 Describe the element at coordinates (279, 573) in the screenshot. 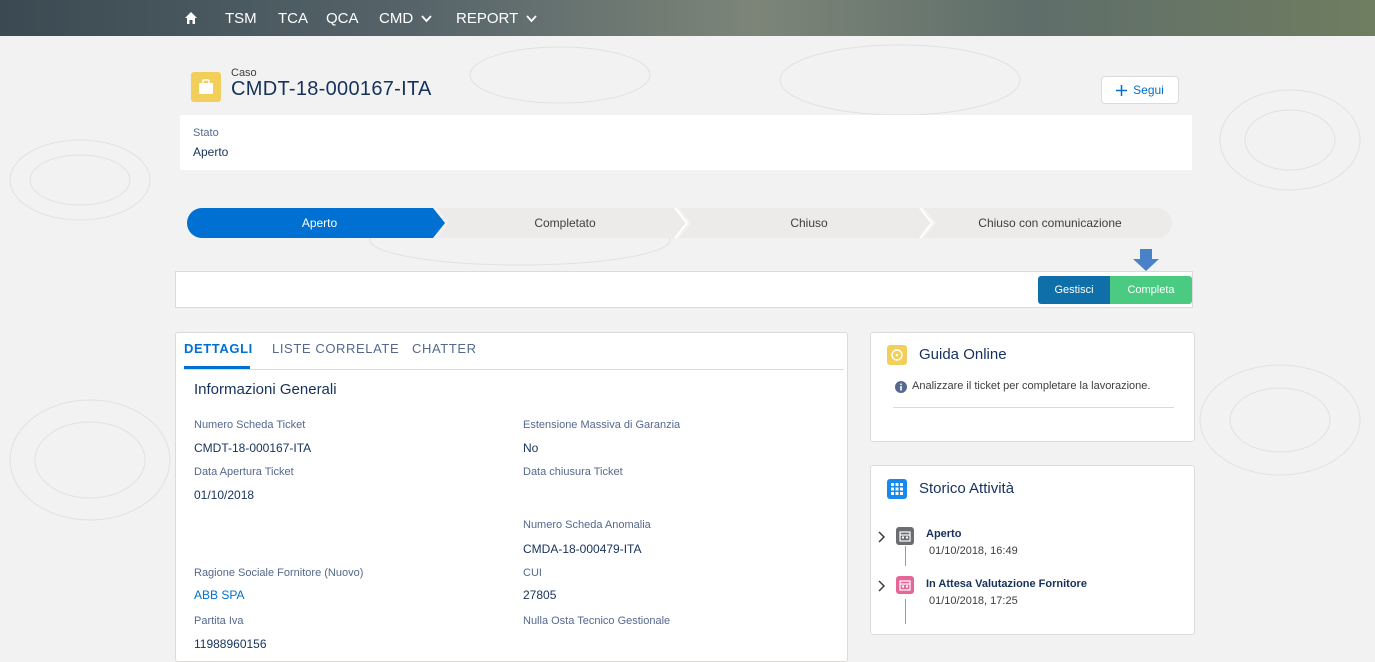

I see `field-label-ragione-sociale: Ragione Sociale Fornitore (Nuovo)` at that location.